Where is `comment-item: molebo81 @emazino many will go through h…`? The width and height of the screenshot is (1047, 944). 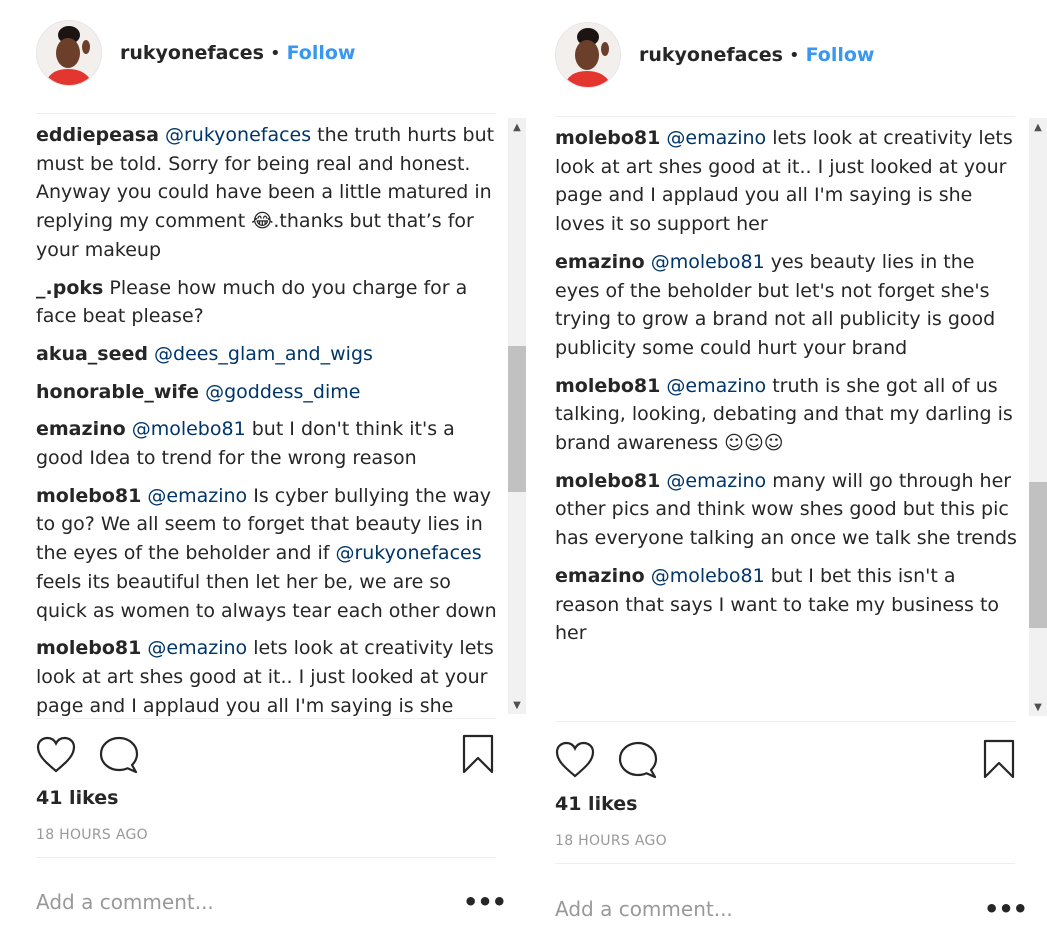 comment-item: molebo81 @emazino many will go through h… is located at coordinates (790, 510).